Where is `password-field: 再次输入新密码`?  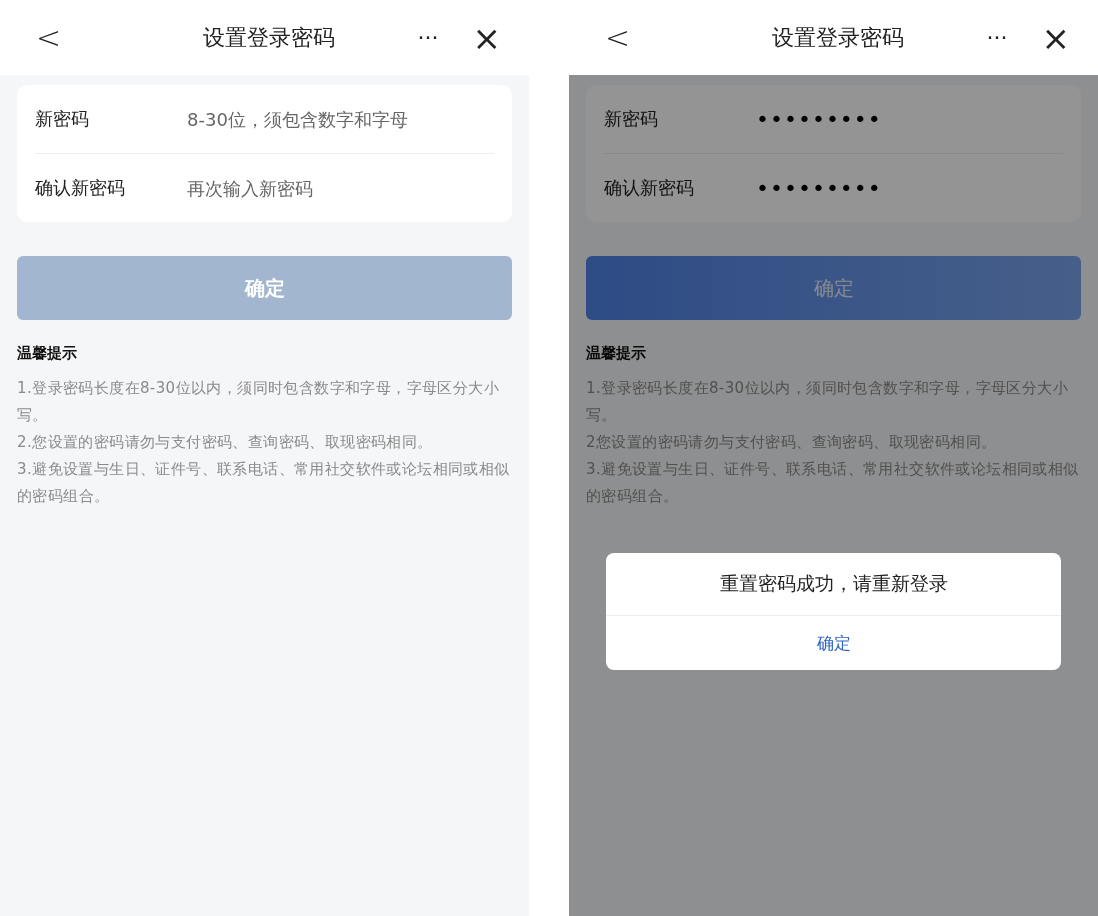 password-field: 再次输入新密码 is located at coordinates (340, 188).